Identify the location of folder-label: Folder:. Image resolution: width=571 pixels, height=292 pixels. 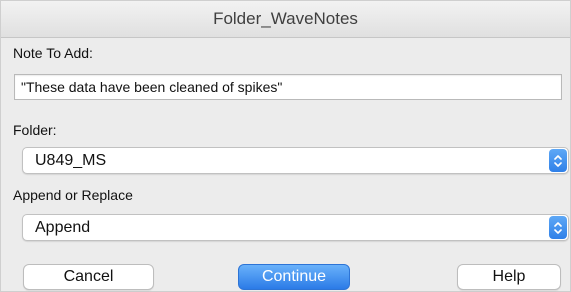
(35, 130).